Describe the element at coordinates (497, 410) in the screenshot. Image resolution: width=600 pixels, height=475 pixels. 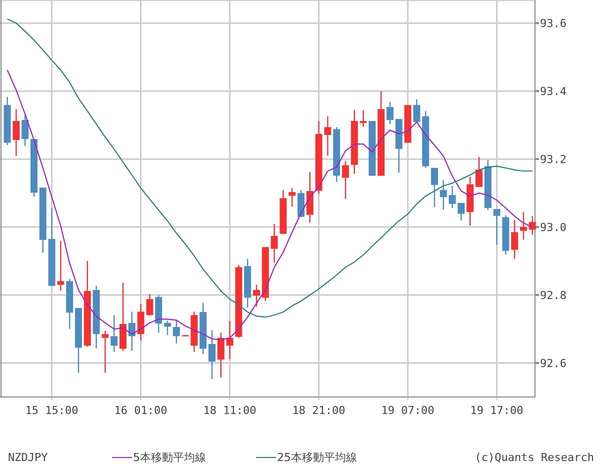
I see `time-label: 19 17:00` at that location.